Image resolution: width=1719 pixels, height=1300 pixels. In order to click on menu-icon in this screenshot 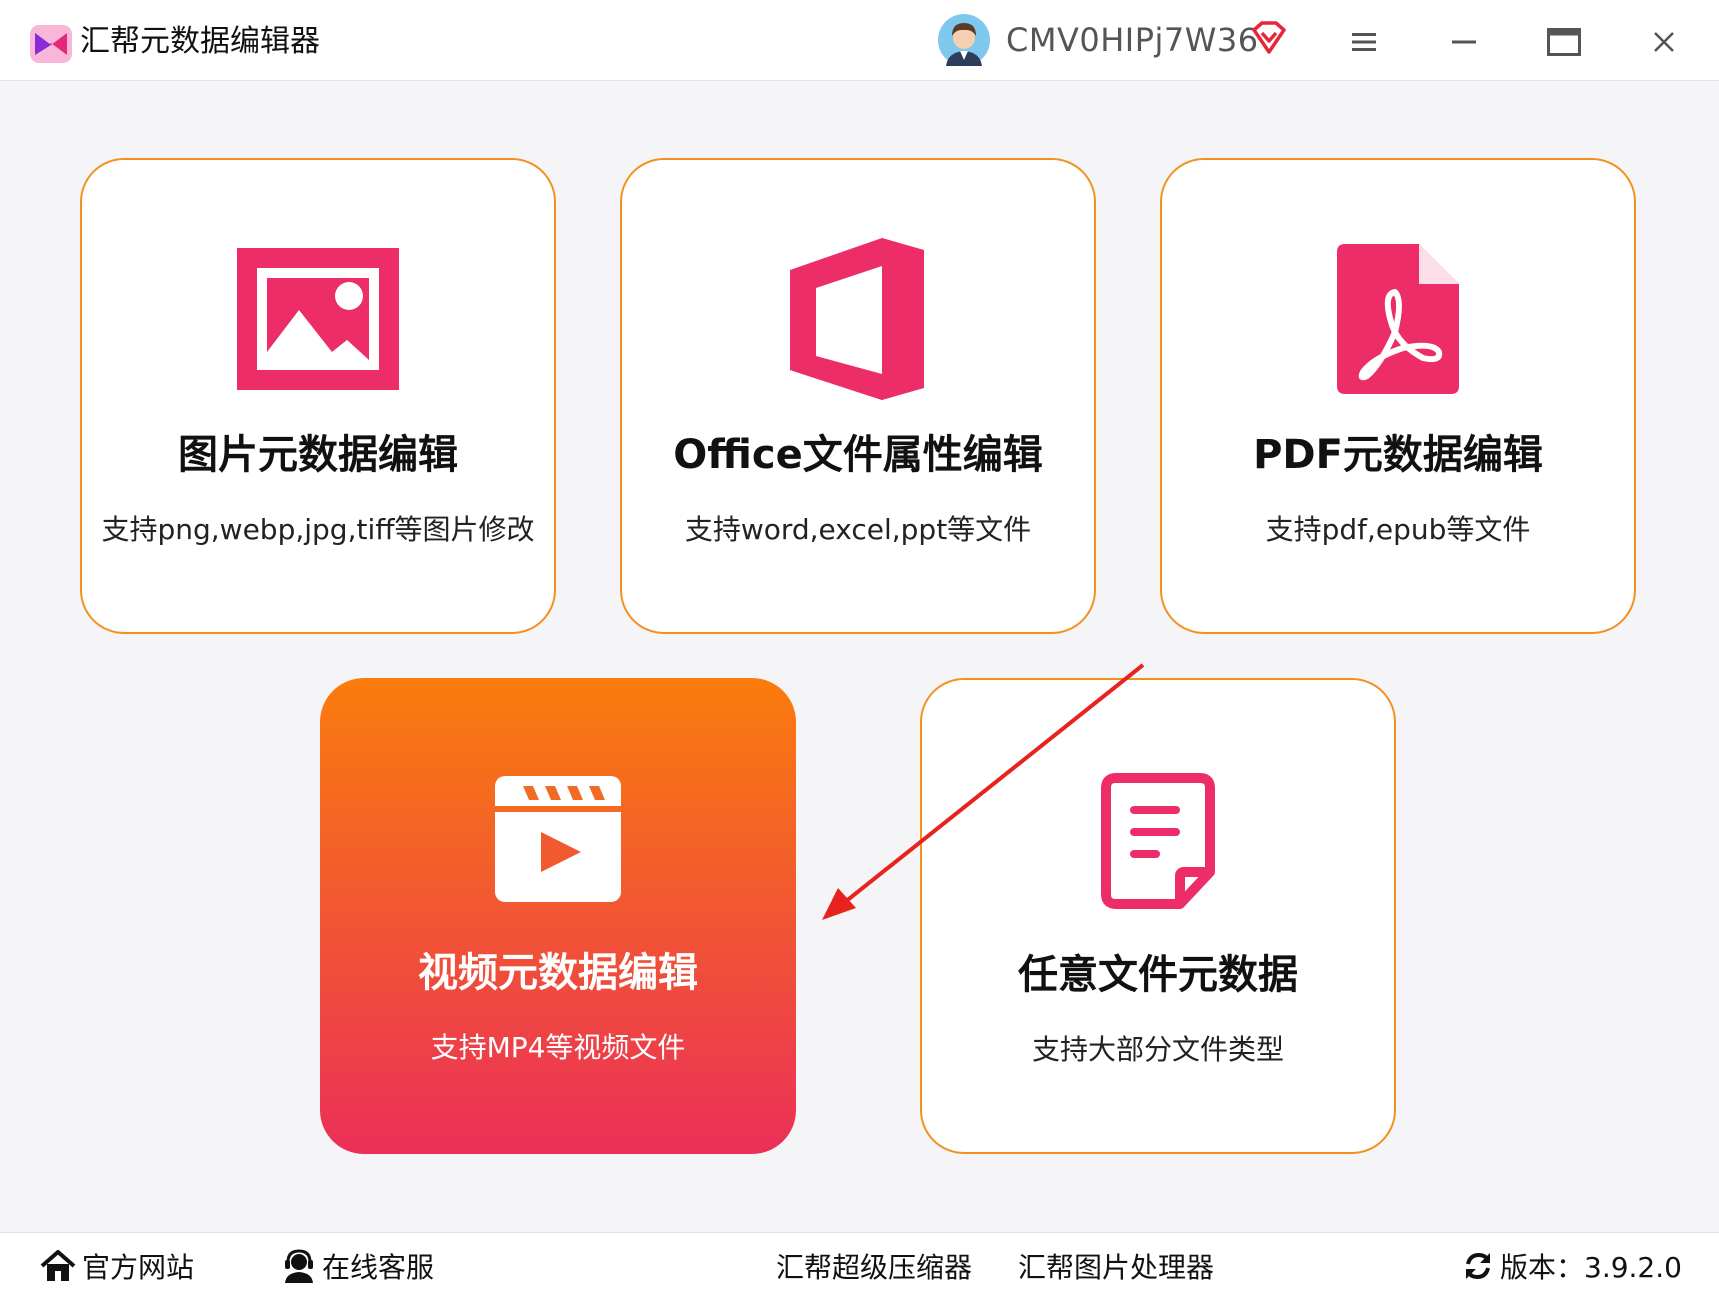, I will do `click(1364, 42)`.